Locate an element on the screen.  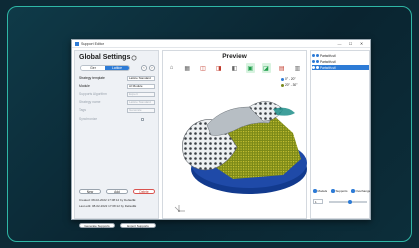
toggle-label: Supports is located at coordinates (341, 191).